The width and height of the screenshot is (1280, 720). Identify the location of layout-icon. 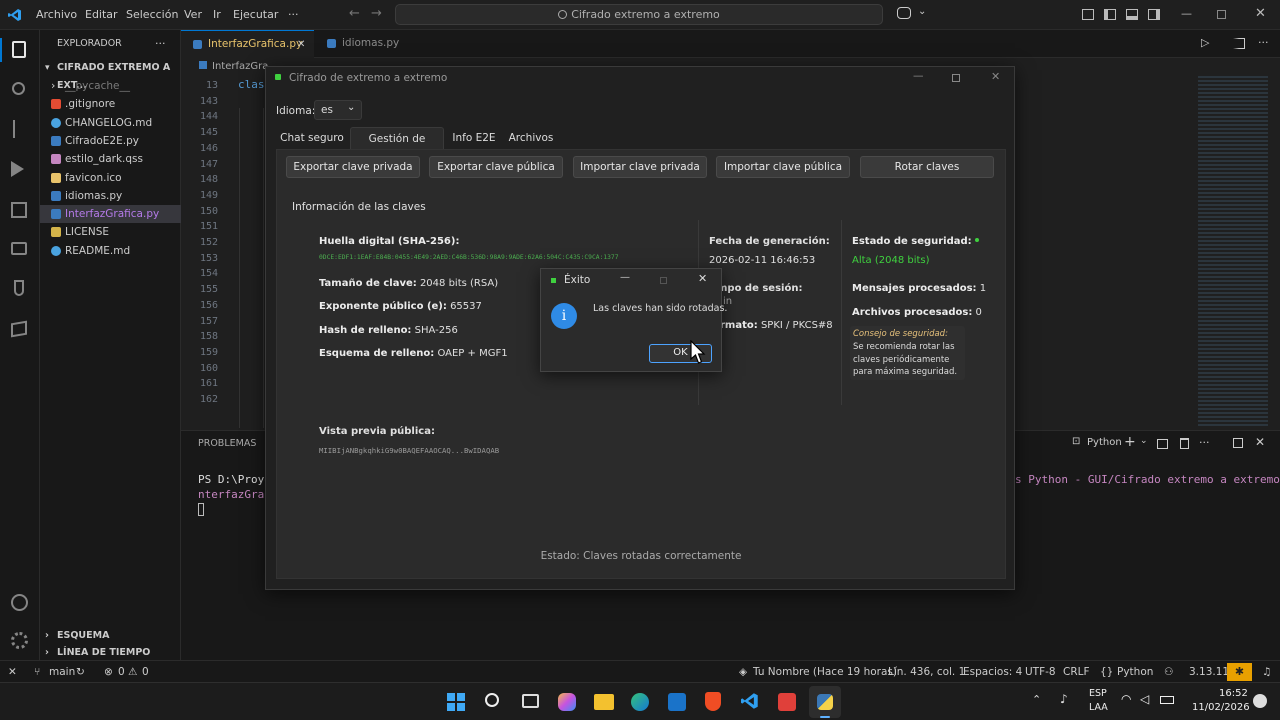
(1088, 14).